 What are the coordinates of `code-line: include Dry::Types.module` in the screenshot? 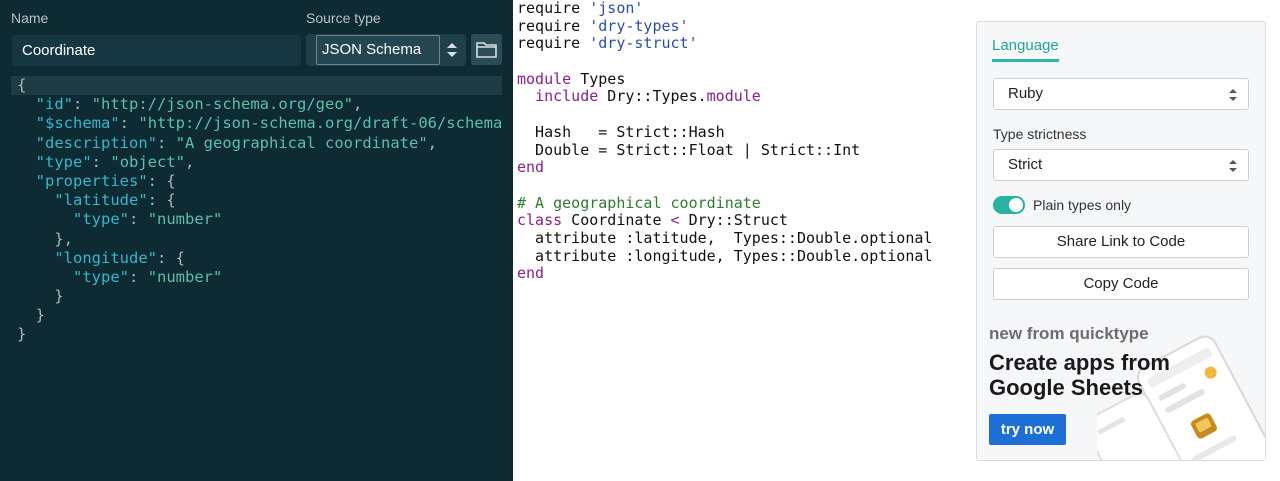 It's located at (648, 96).